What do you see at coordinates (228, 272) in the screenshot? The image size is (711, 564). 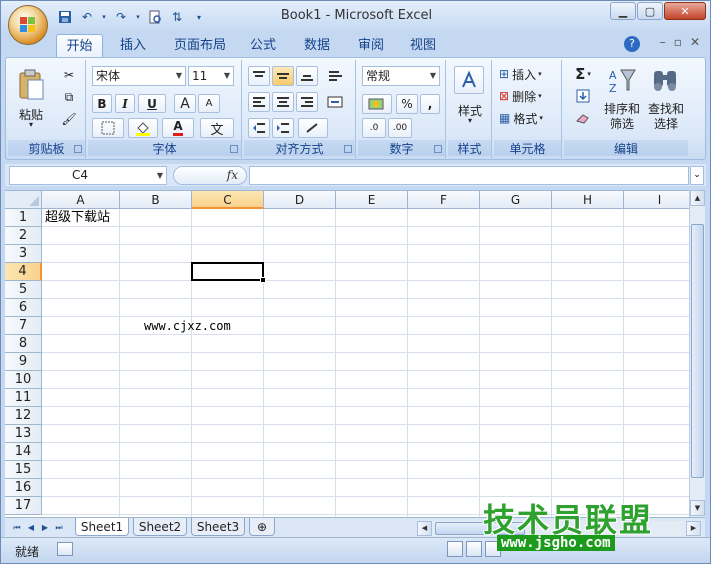 I see `active-cell` at bounding box center [228, 272].